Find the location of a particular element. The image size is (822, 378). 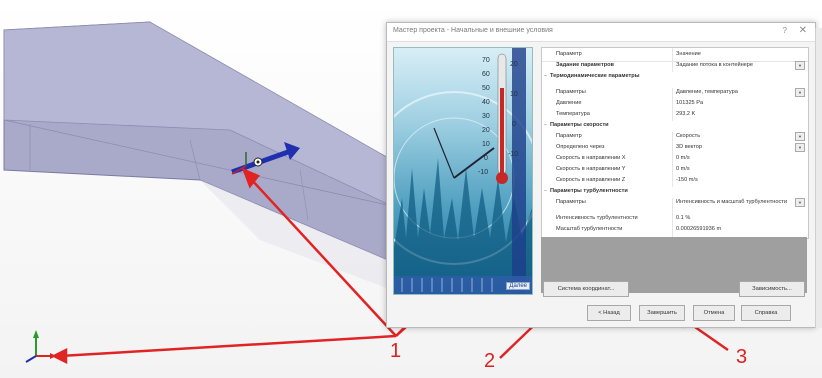

tree-row-label: Задание параметров is located at coordinates (585, 65).